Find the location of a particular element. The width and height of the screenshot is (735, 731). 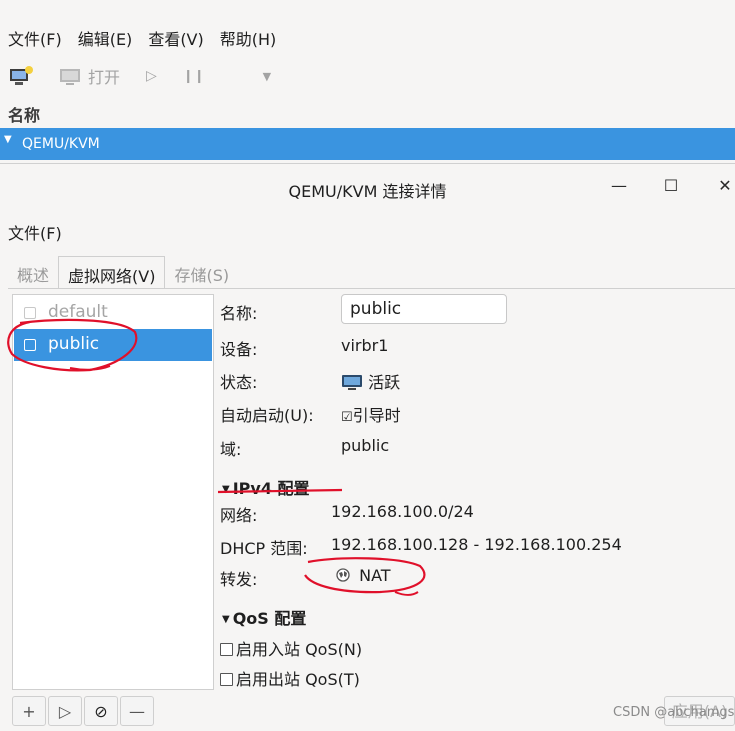

state-label: 状态: is located at coordinates (239, 382).